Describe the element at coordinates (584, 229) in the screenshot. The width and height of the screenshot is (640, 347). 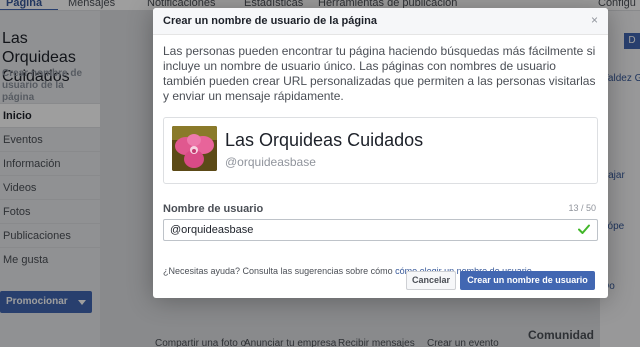
I see `checkmark-icon` at that location.